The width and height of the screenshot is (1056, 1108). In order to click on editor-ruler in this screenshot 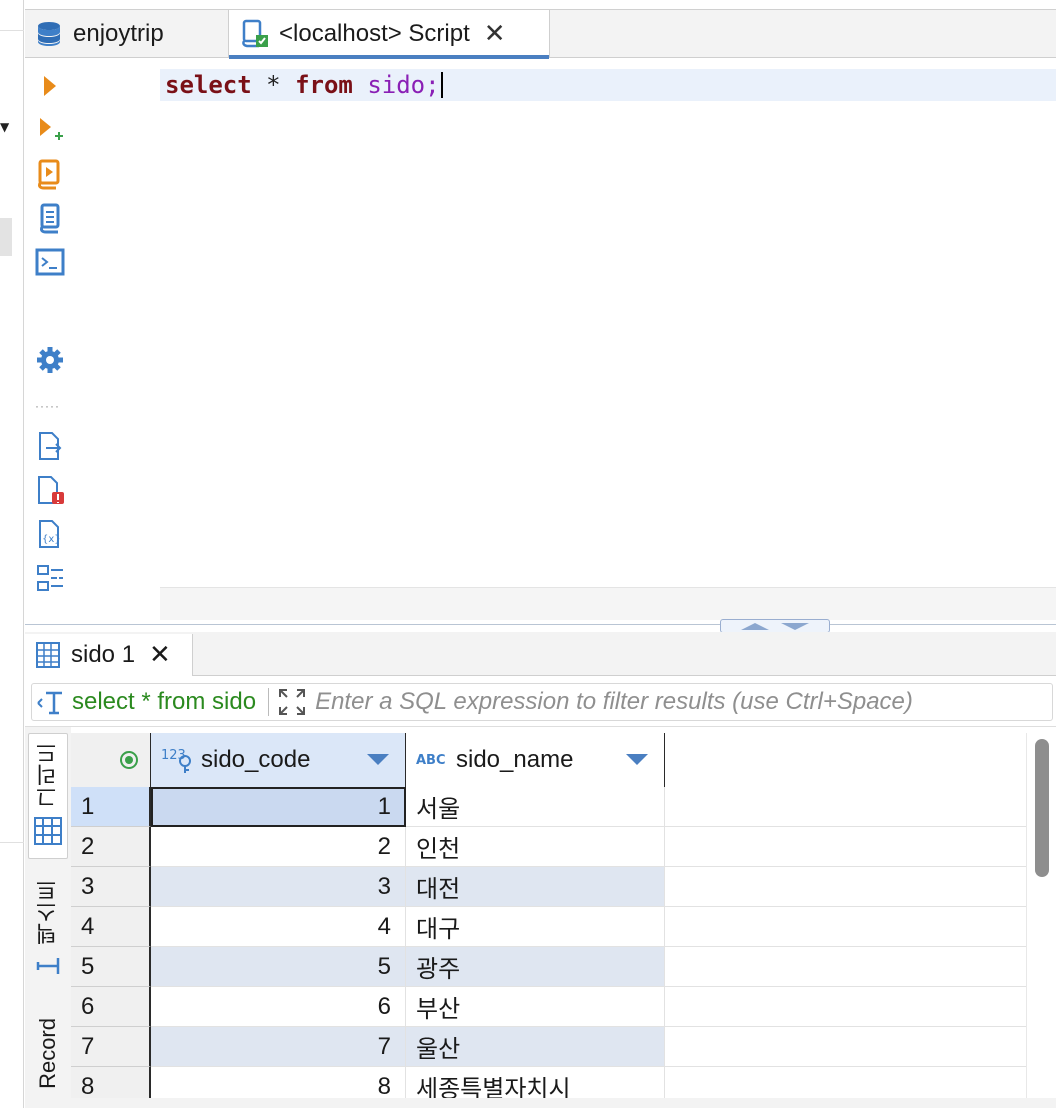, I will do `click(608, 603)`.